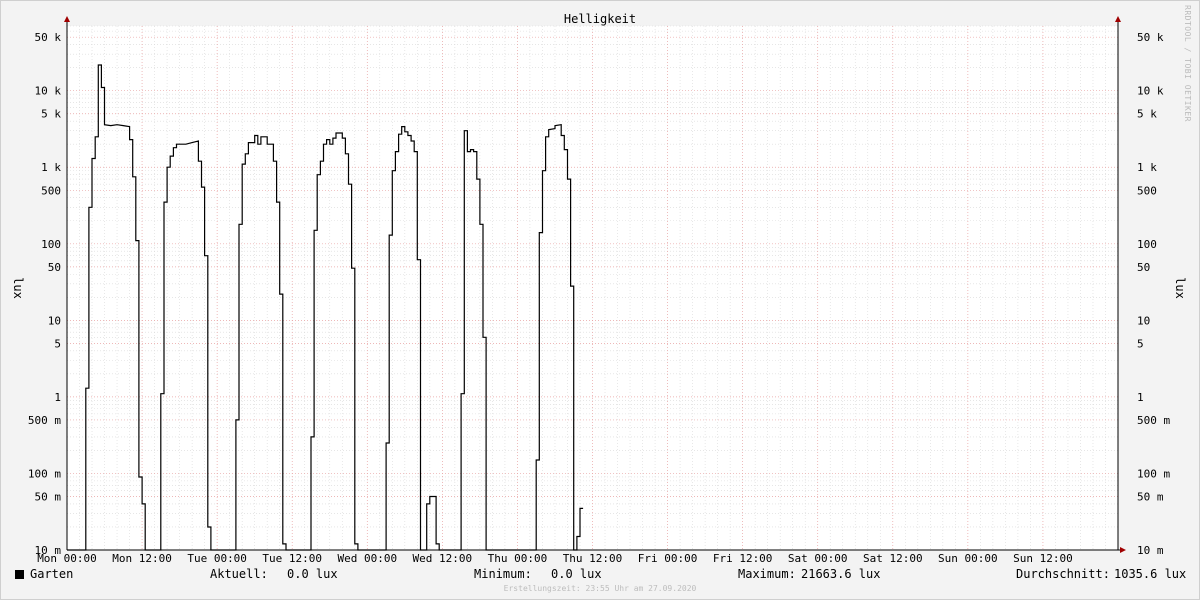 The height and width of the screenshot is (600, 1200). What do you see at coordinates (52, 574) in the screenshot?
I see `legend-label-garten: Garten` at bounding box center [52, 574].